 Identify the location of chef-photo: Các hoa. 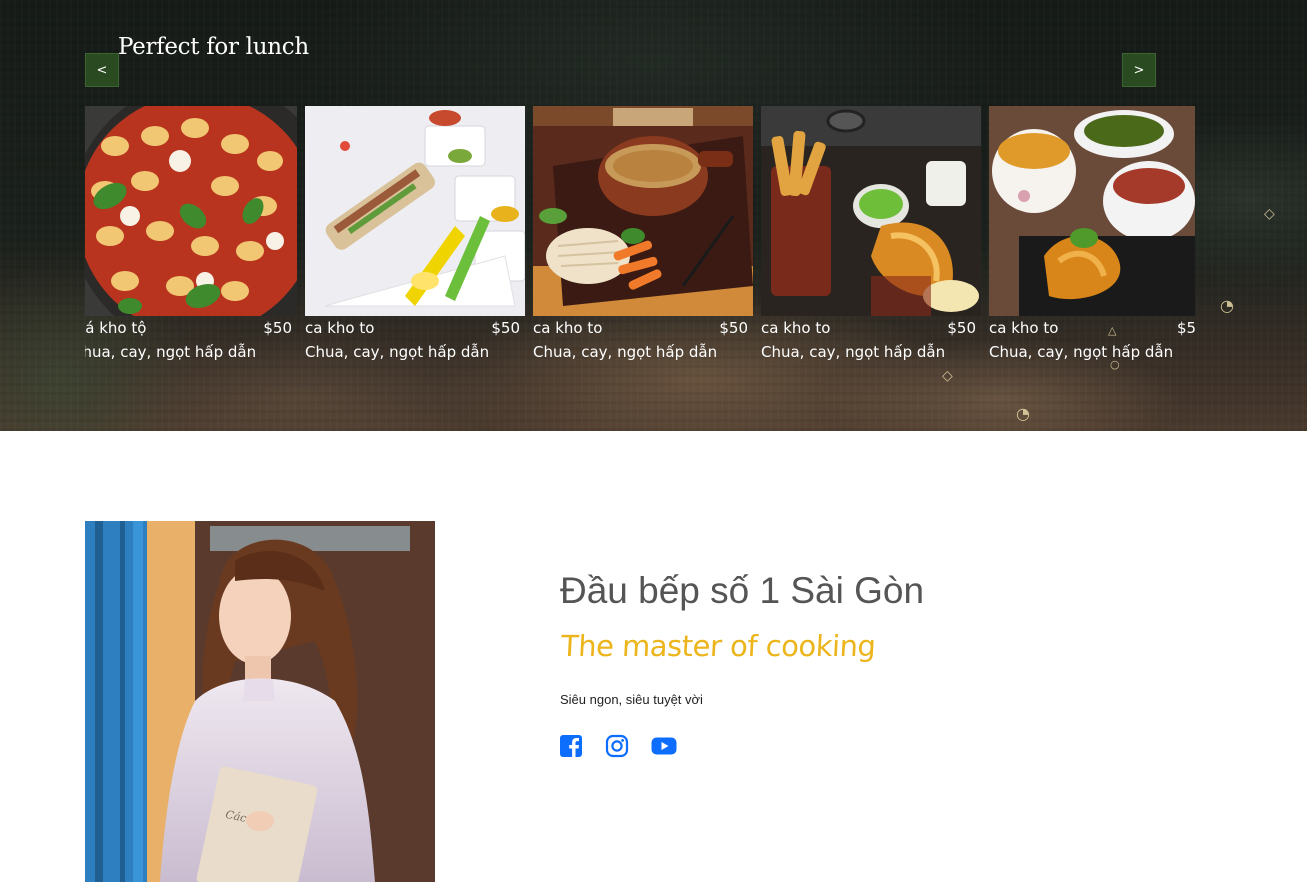
(260, 701).